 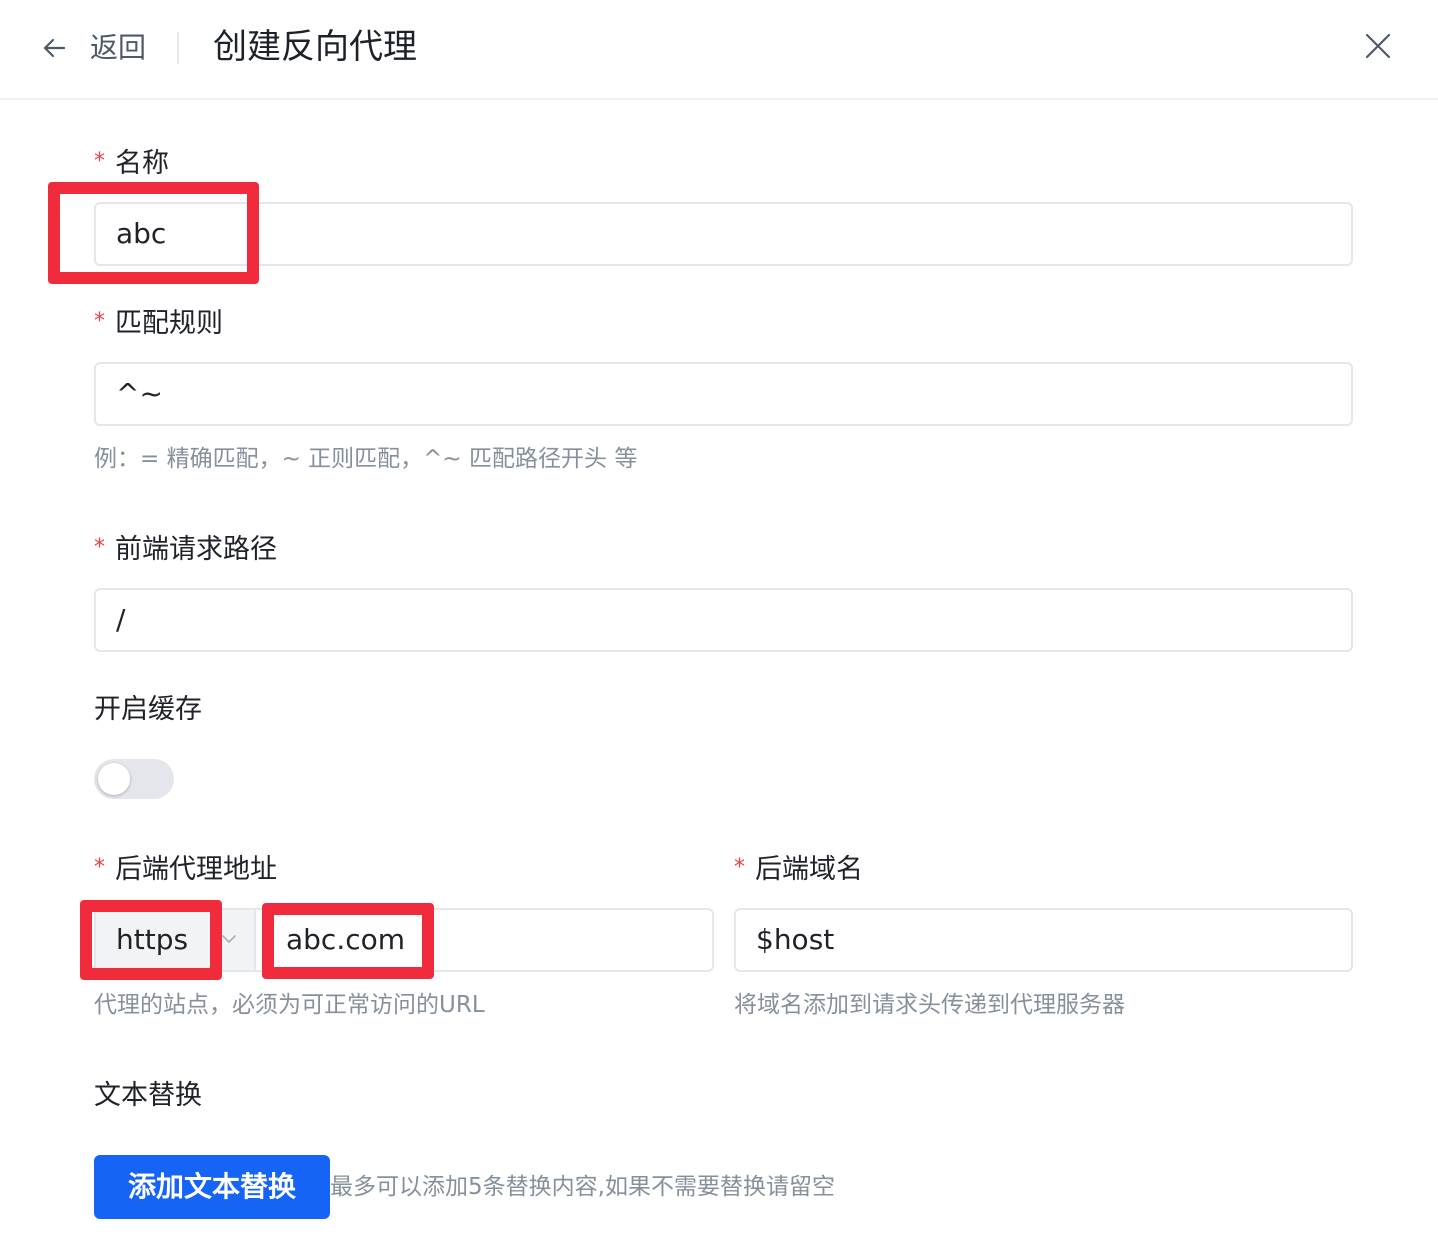 What do you see at coordinates (118, 48) in the screenshot?
I see `back-link: 返回` at bounding box center [118, 48].